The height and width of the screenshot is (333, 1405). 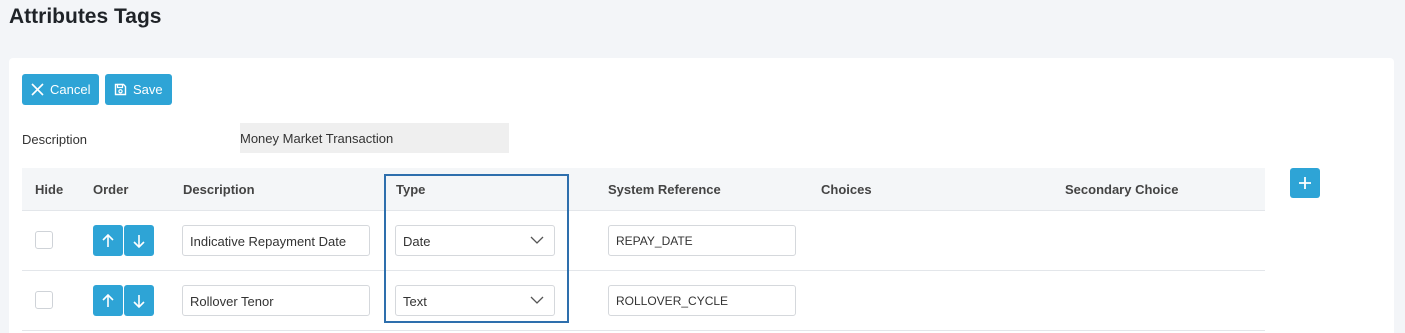 What do you see at coordinates (55, 139) in the screenshot?
I see `description-label: Description` at bounding box center [55, 139].